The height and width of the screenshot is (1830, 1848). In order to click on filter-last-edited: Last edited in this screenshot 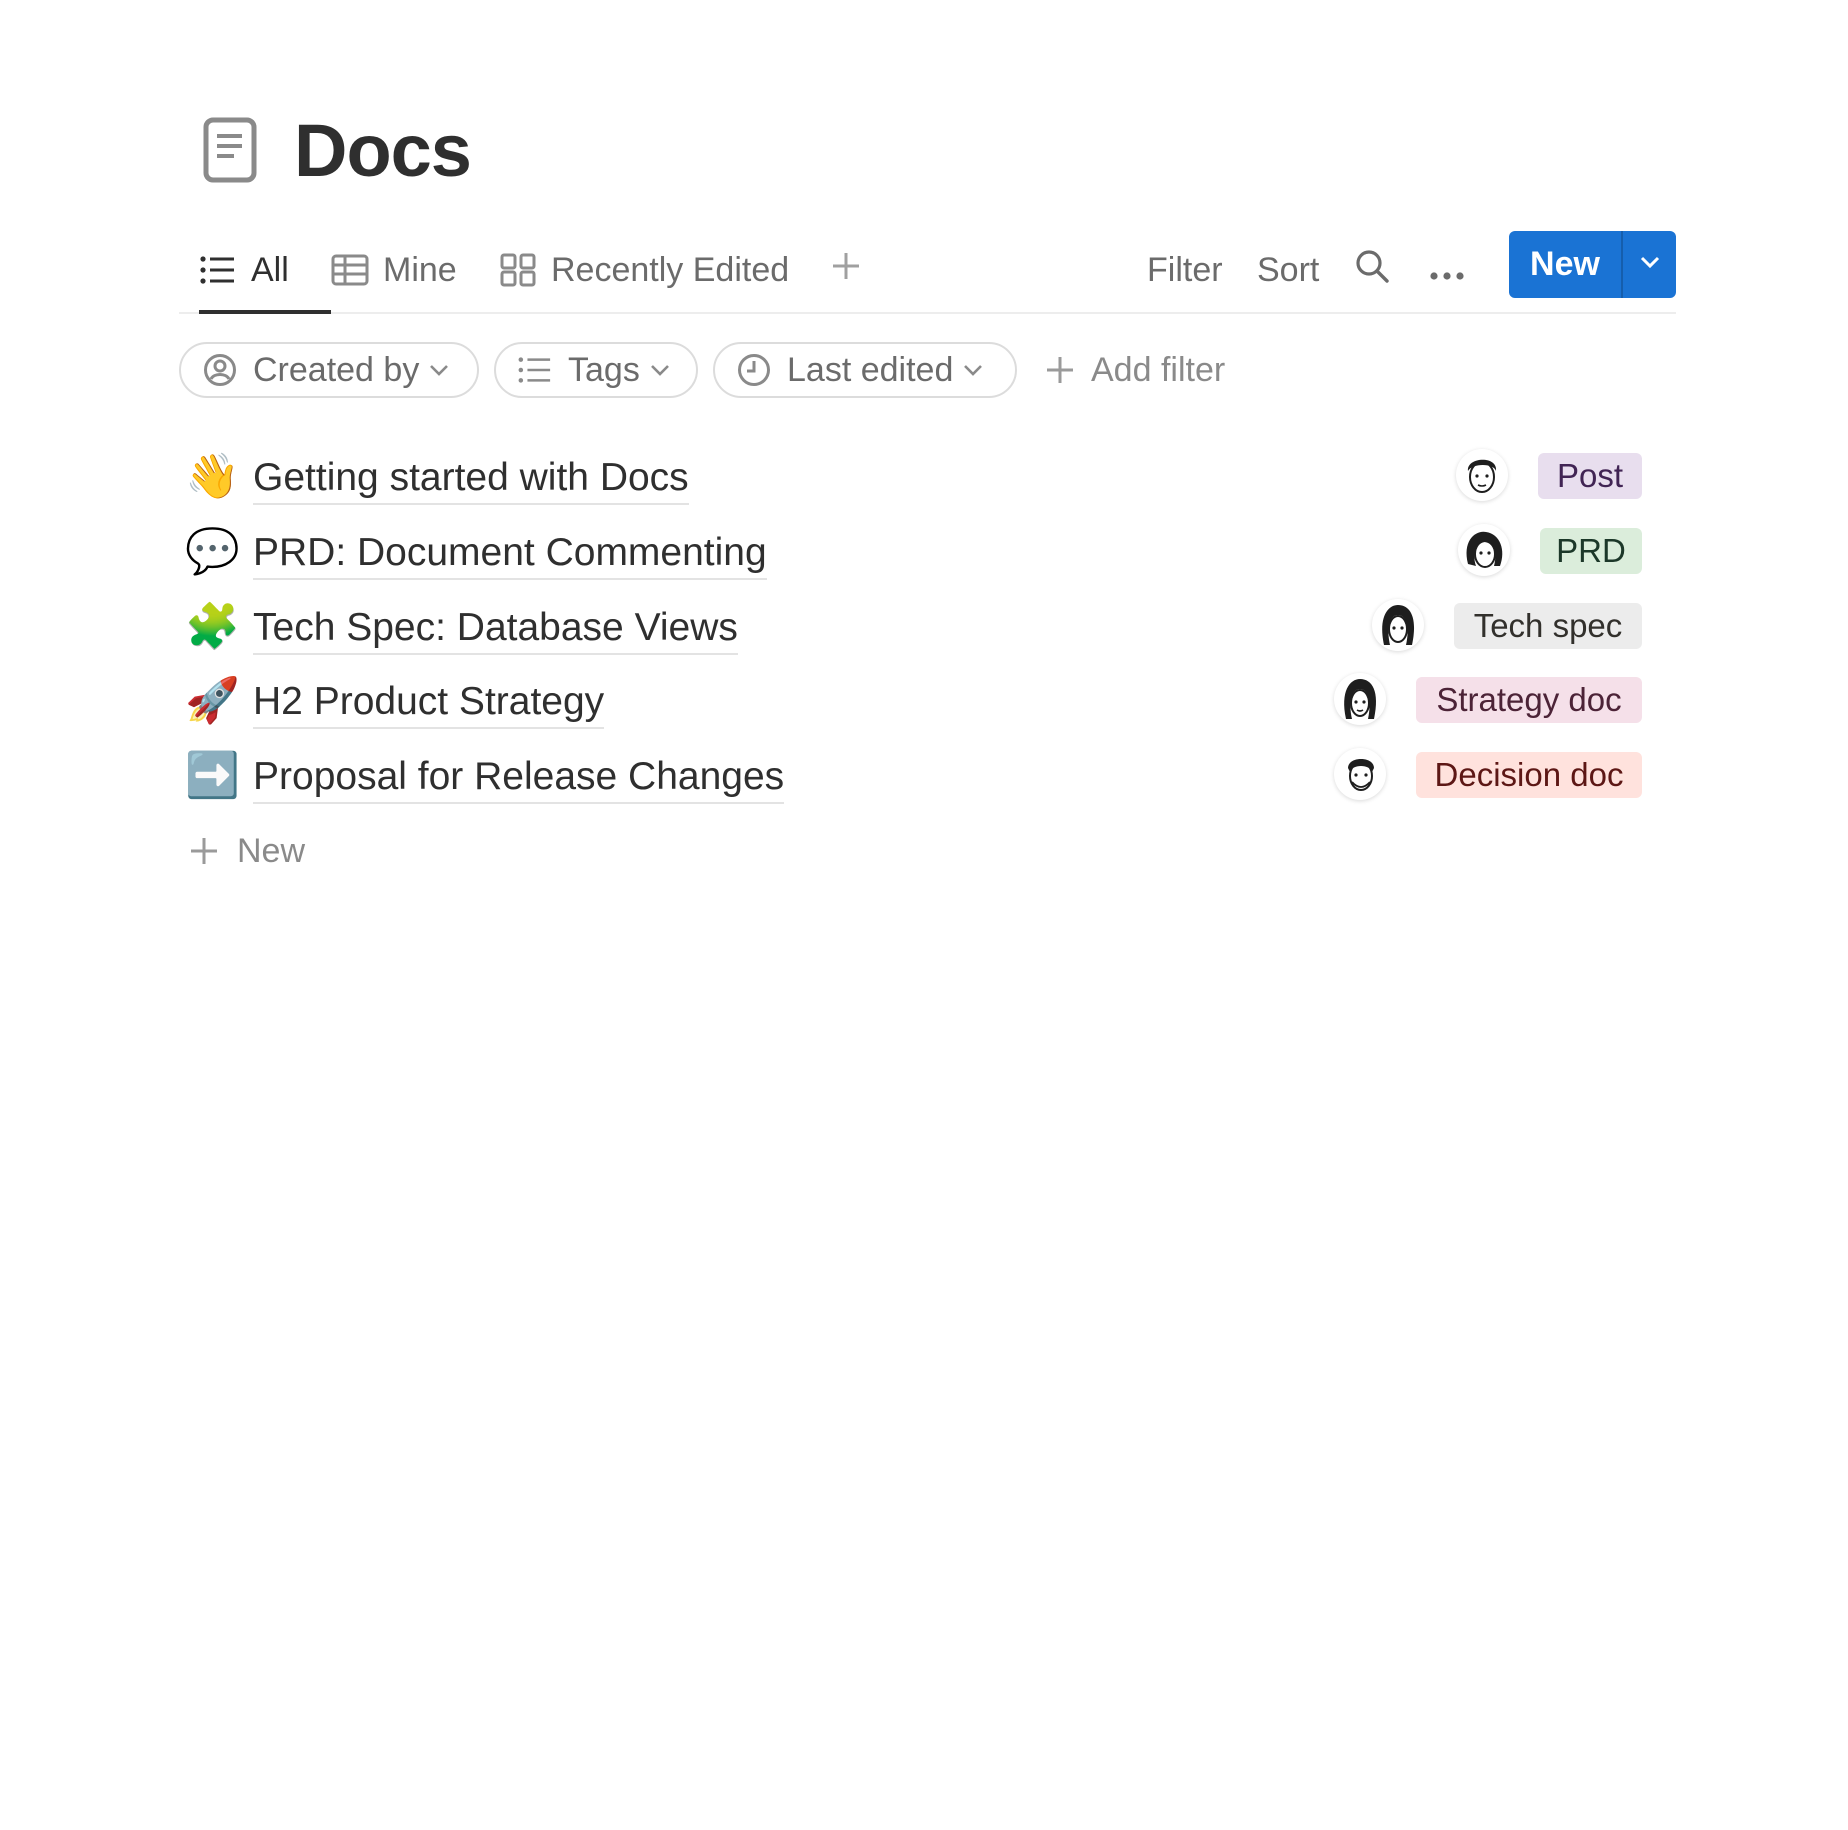, I will do `click(865, 370)`.